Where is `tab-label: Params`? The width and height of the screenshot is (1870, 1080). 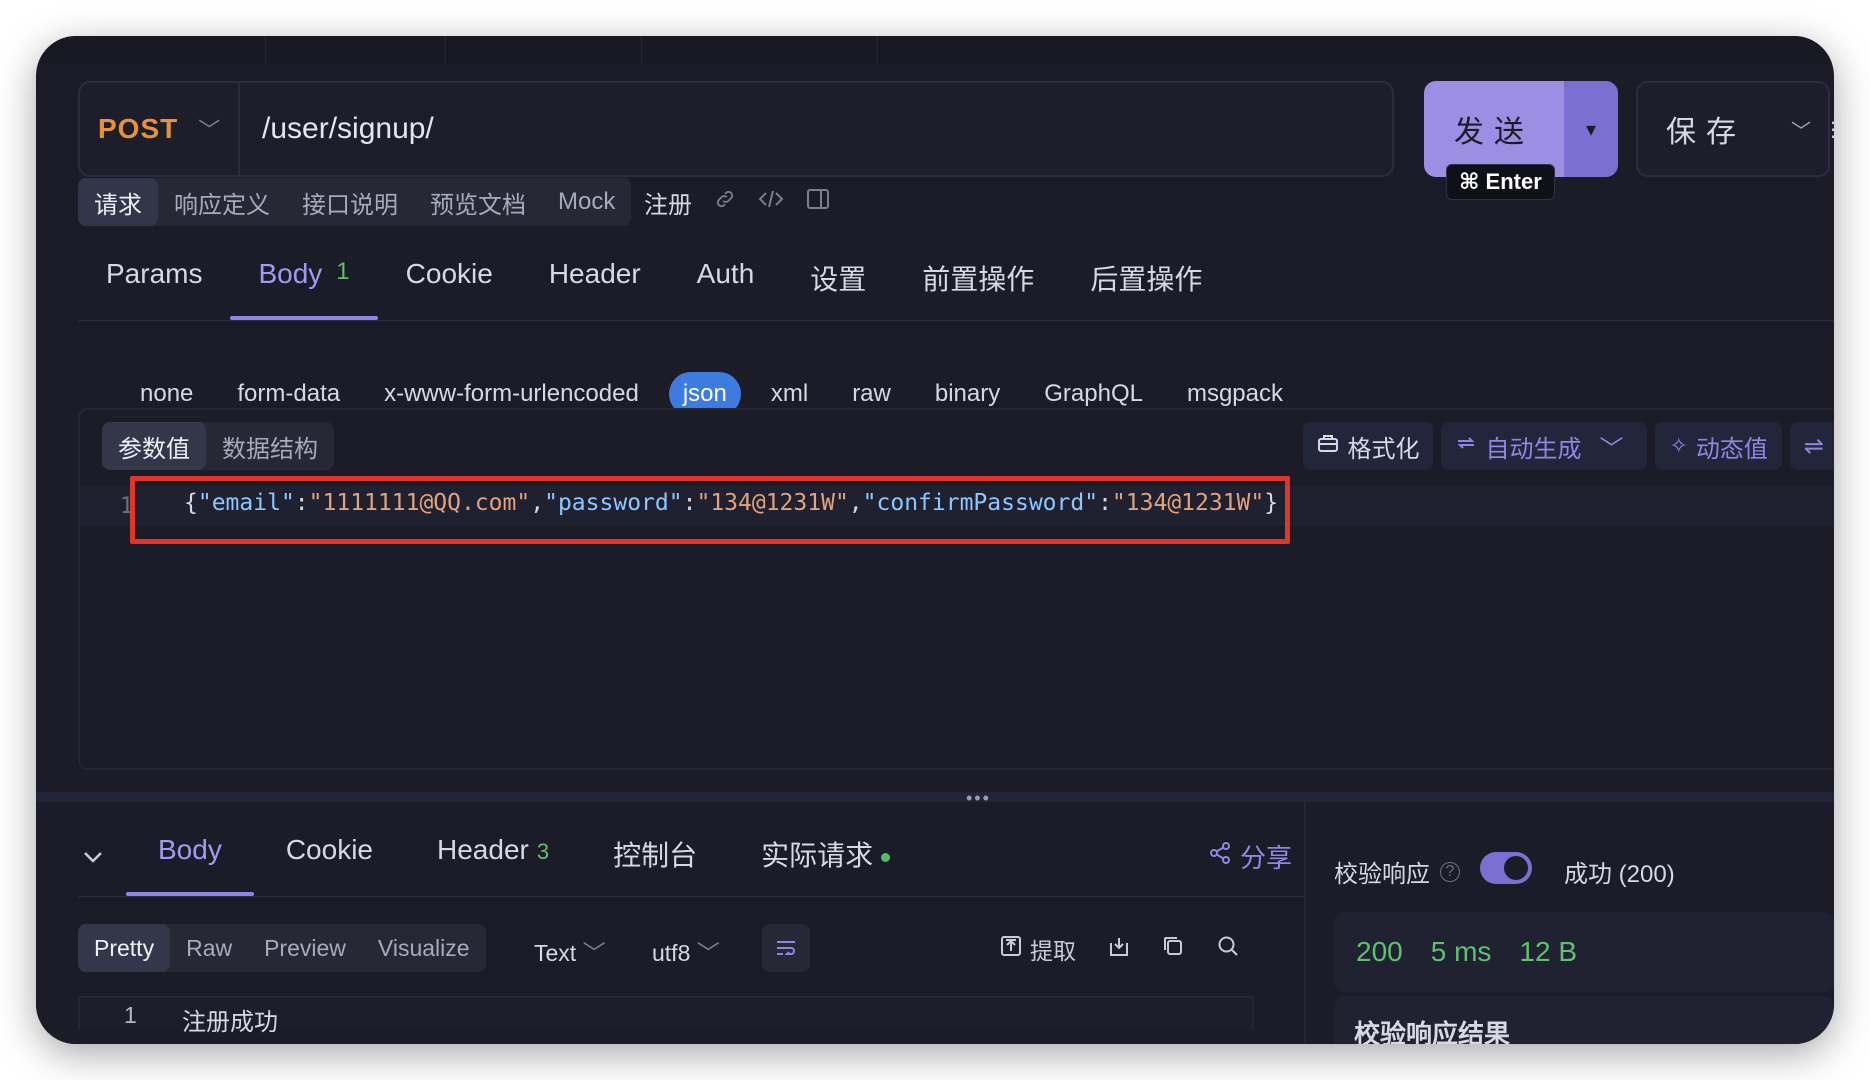 tab-label: Params is located at coordinates (154, 273).